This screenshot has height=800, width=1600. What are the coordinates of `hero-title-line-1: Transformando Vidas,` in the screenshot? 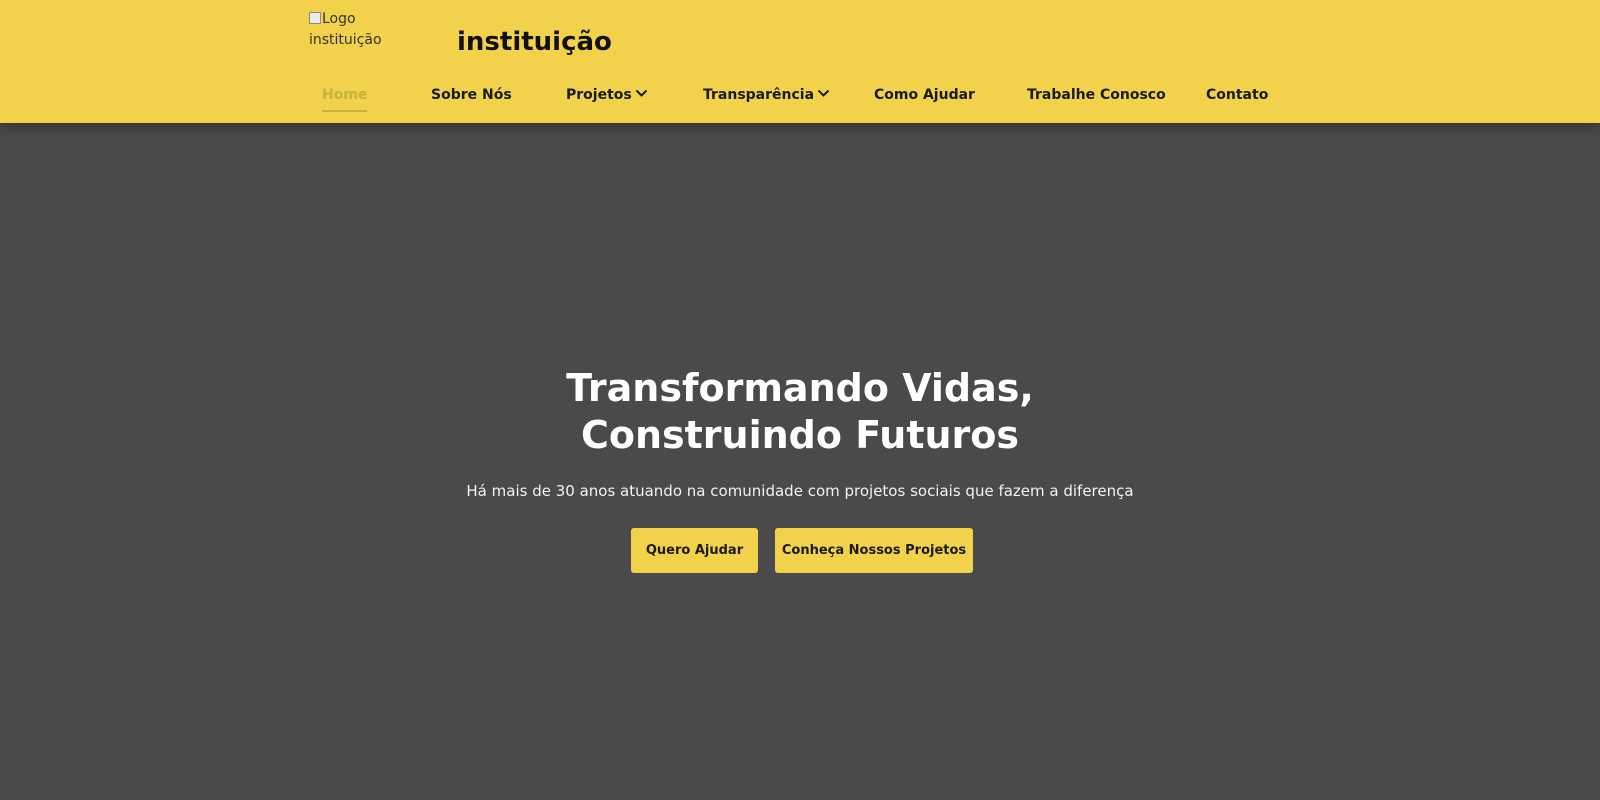 It's located at (800, 388).